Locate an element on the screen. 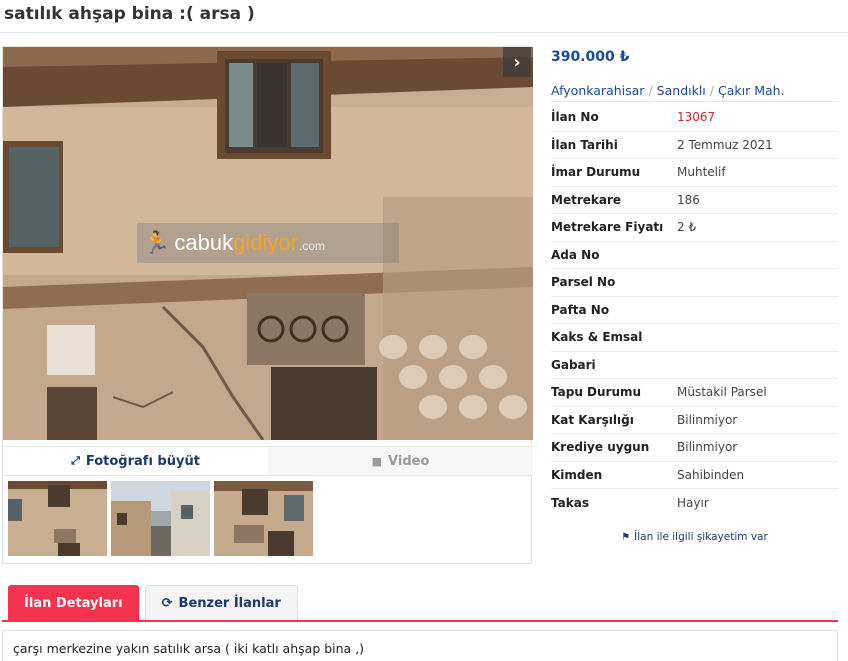 This screenshot has width=848, height=661. detail-row-kimden: Kimden Sahibinden is located at coordinates (694, 475).